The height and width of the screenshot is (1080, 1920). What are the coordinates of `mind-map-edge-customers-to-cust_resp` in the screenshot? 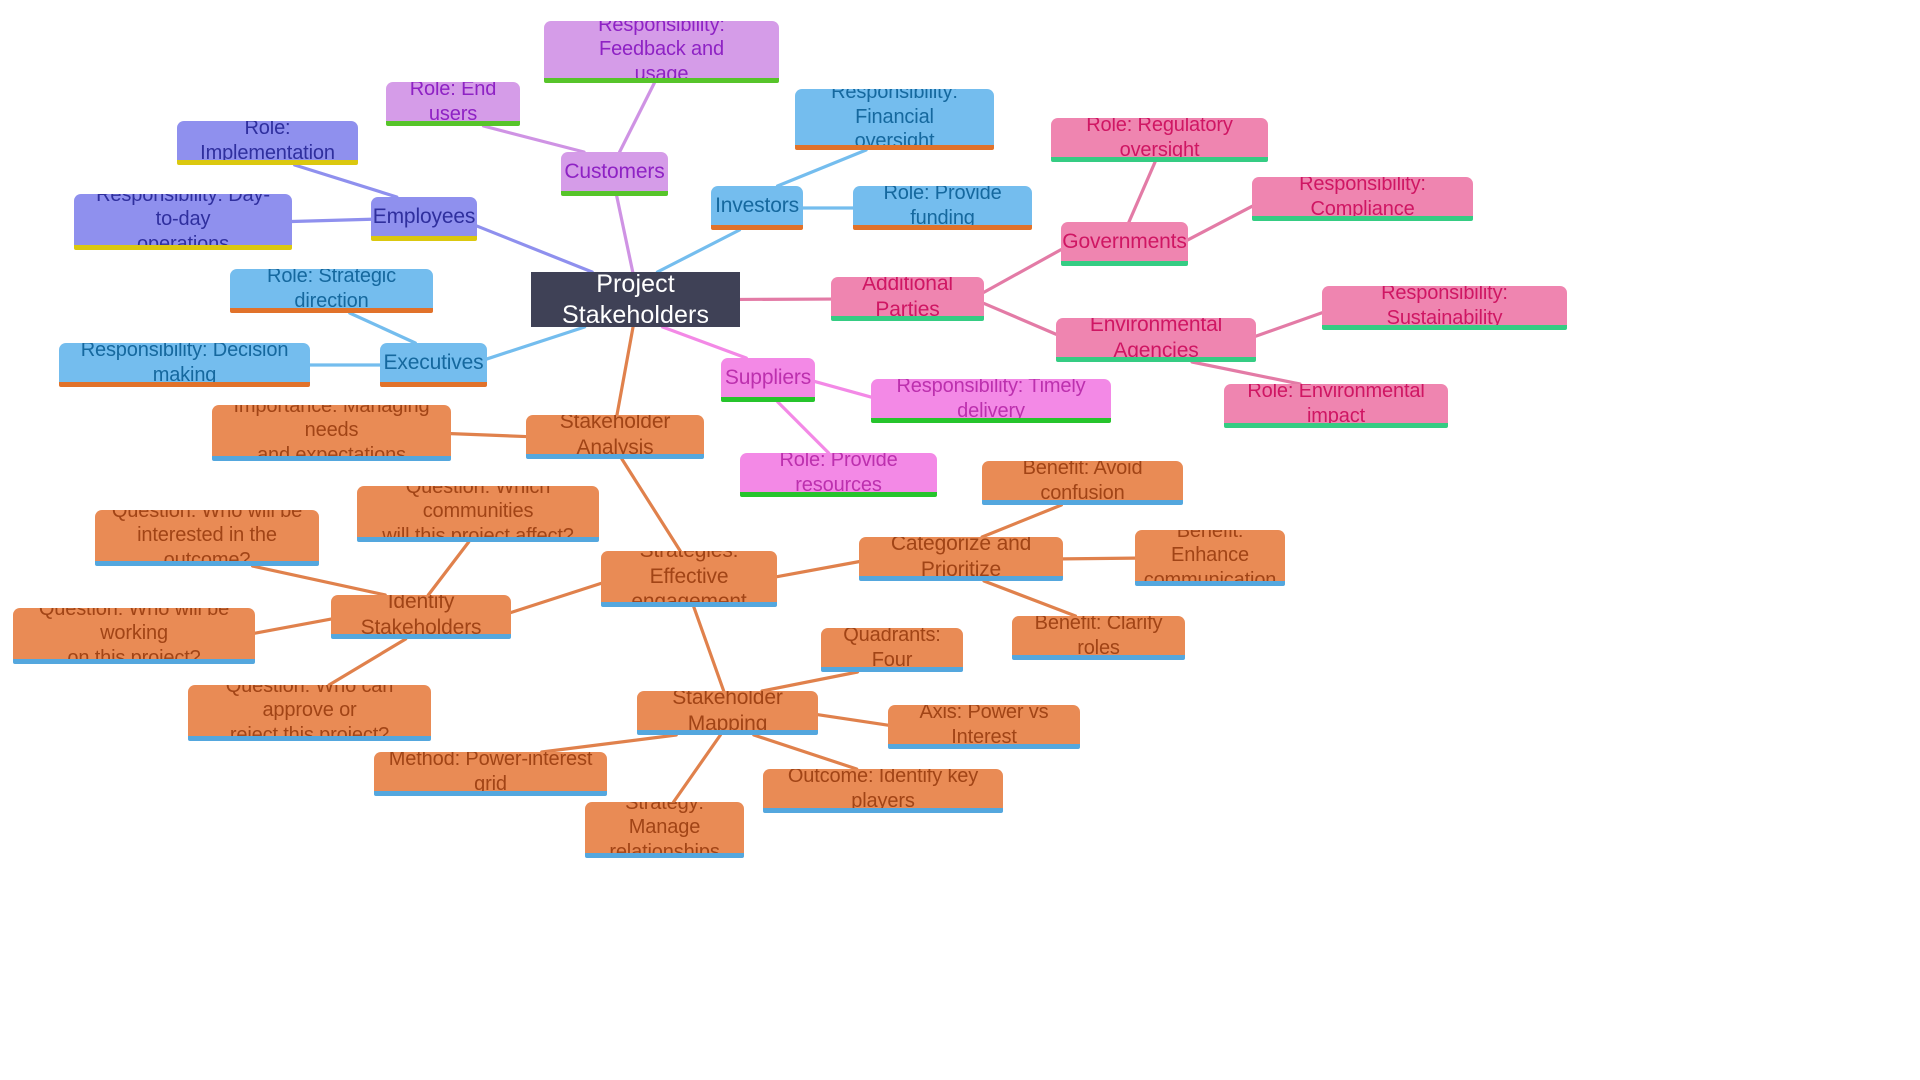 It's located at (636, 117).